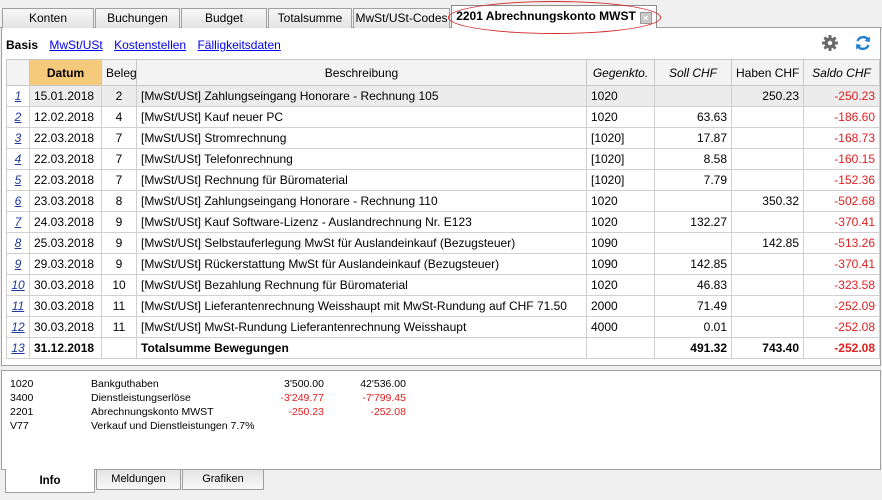  I want to click on tab-mwst-codes: MwSt/USt-Codes, so click(401, 18).